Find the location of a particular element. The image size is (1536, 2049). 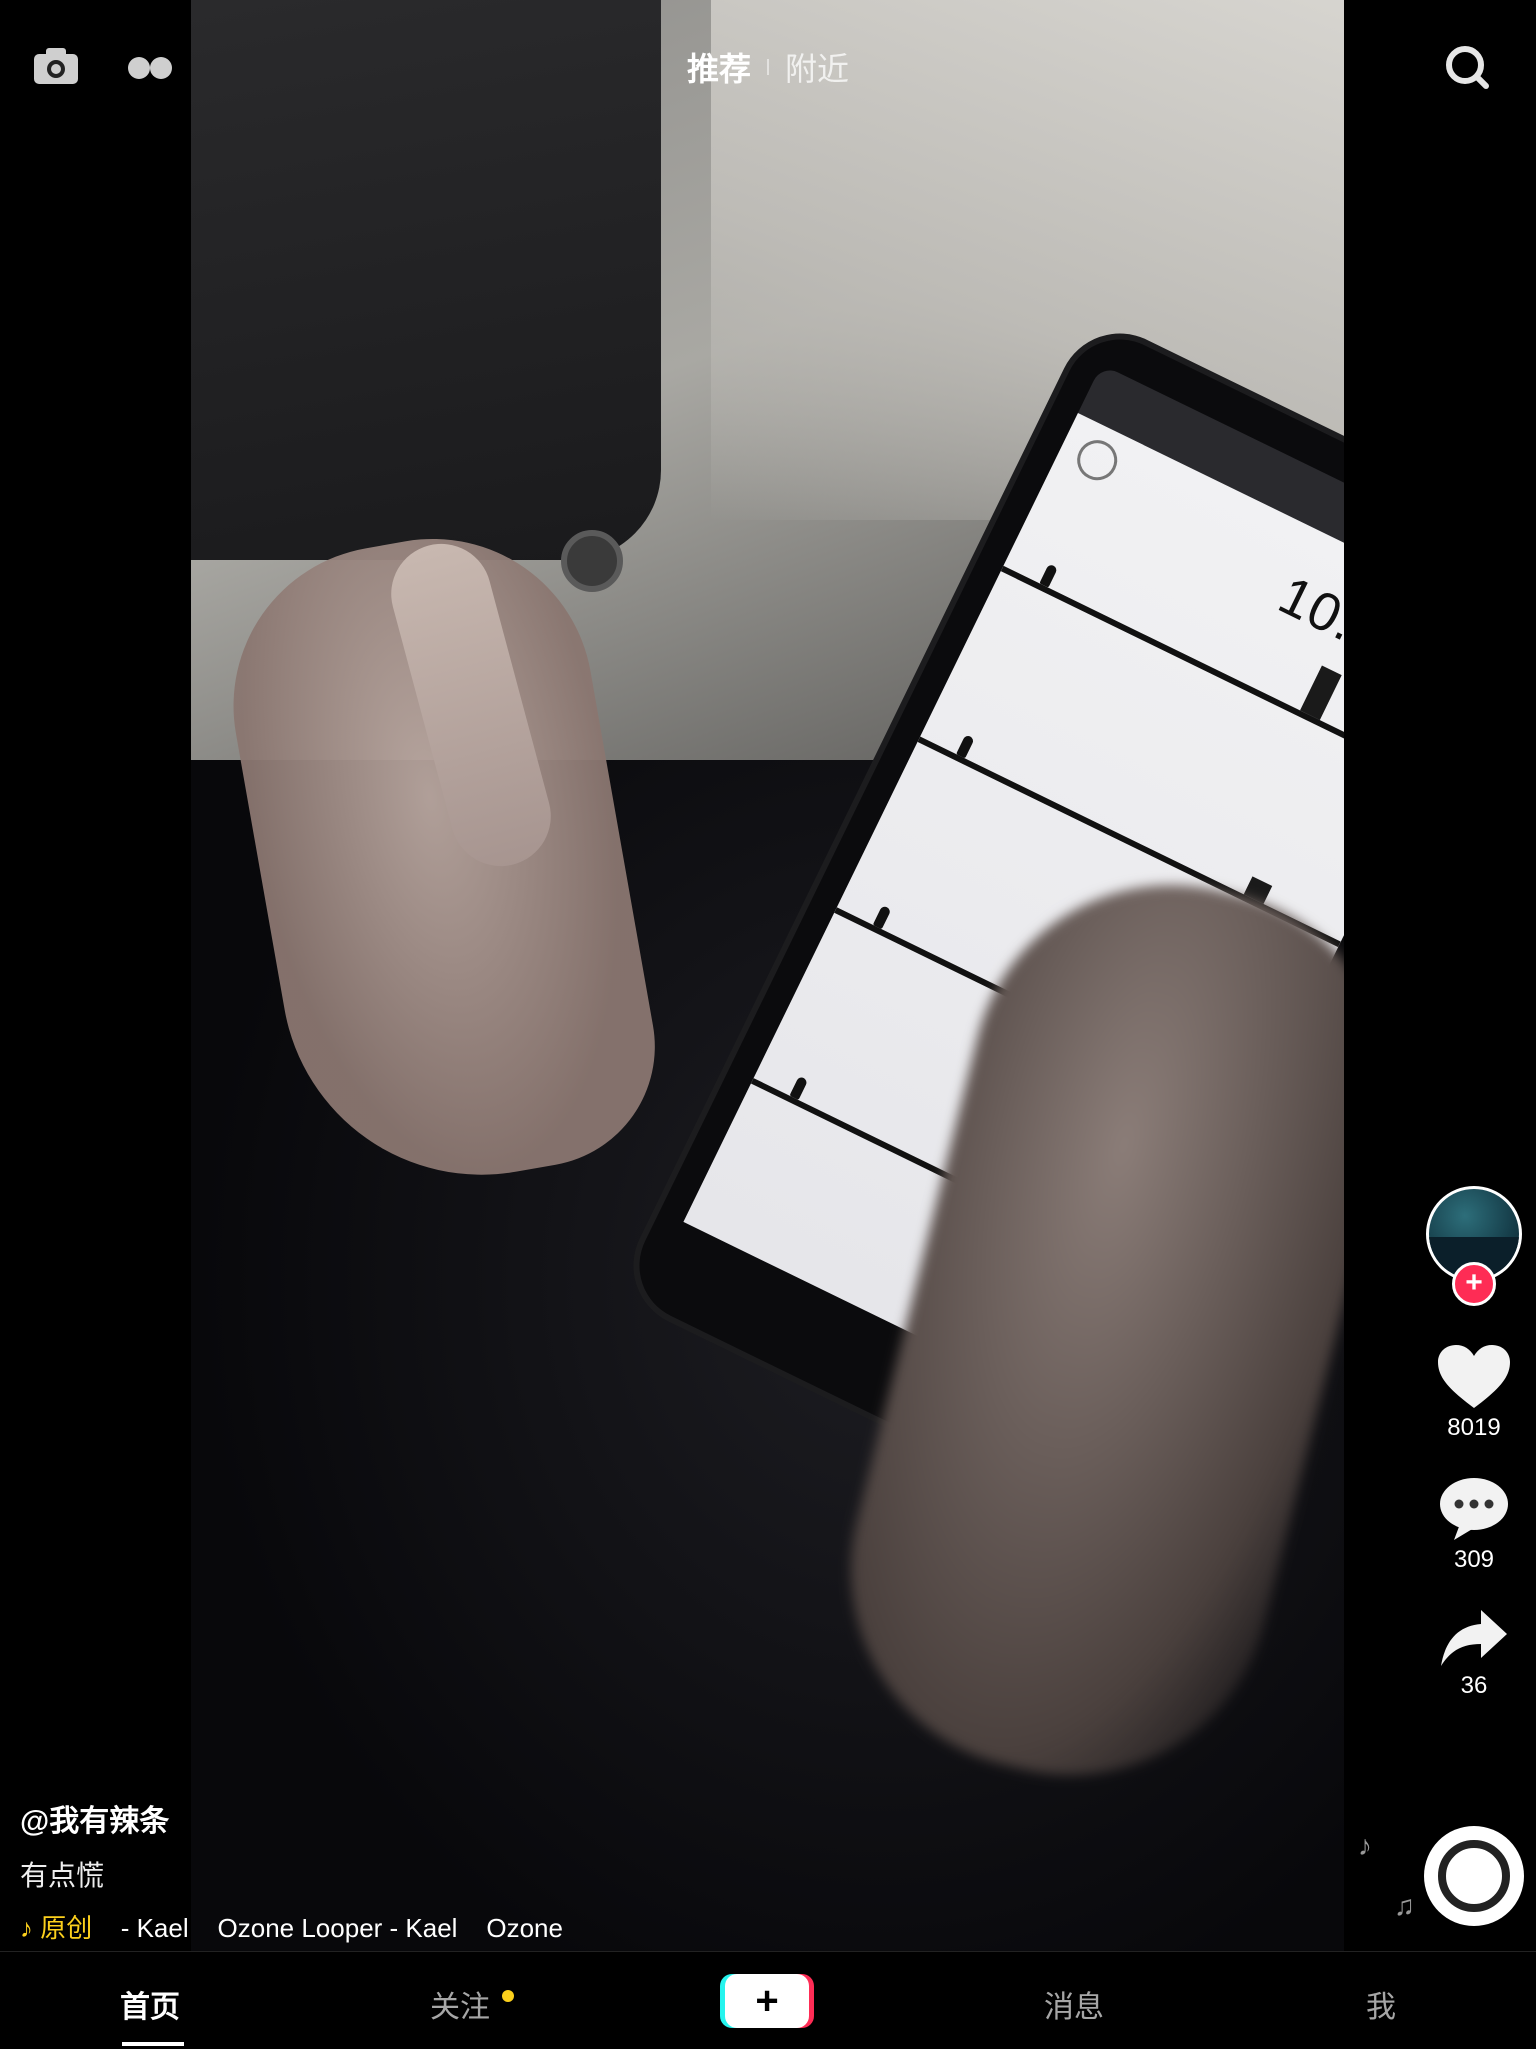

tab-recommend: 推荐 is located at coordinates (719, 67).